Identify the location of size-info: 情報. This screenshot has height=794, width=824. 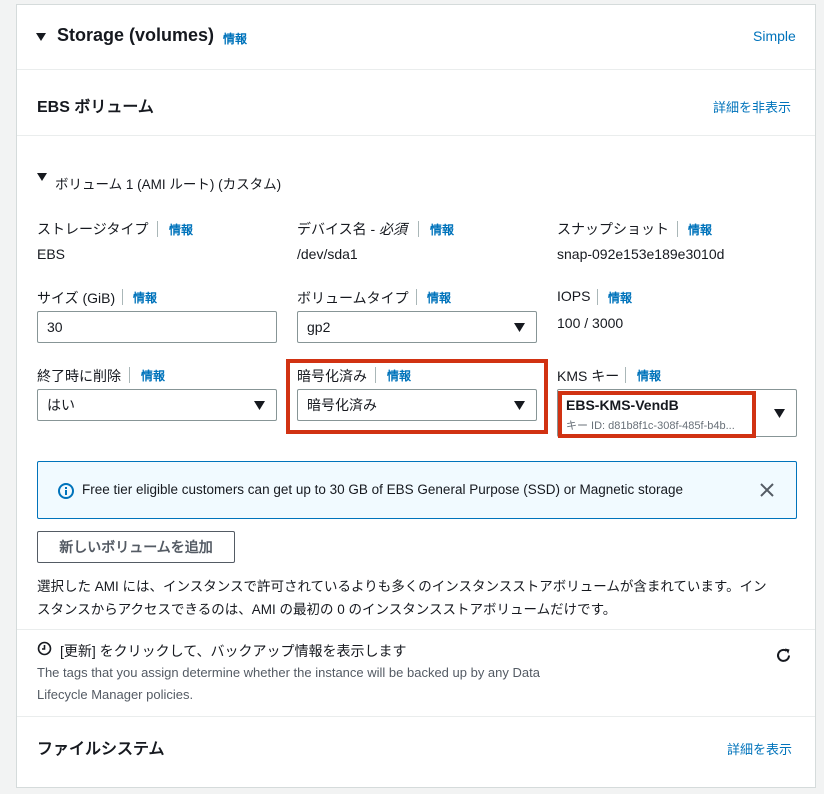
(145, 297).